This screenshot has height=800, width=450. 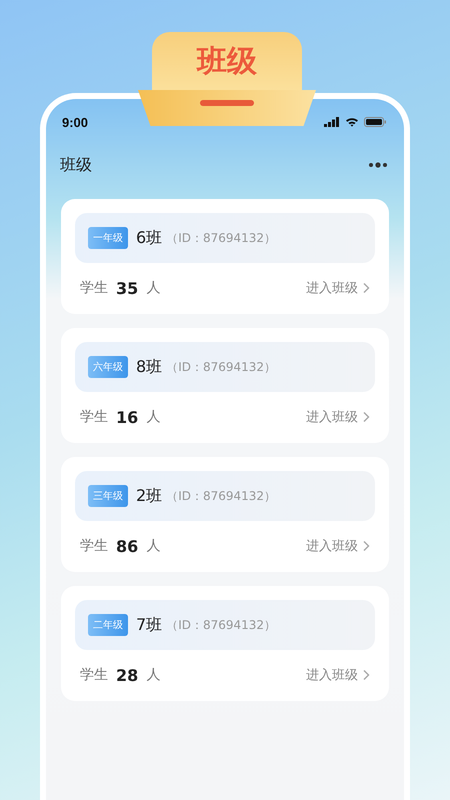 I want to click on status-time: 9:00, so click(x=75, y=122).